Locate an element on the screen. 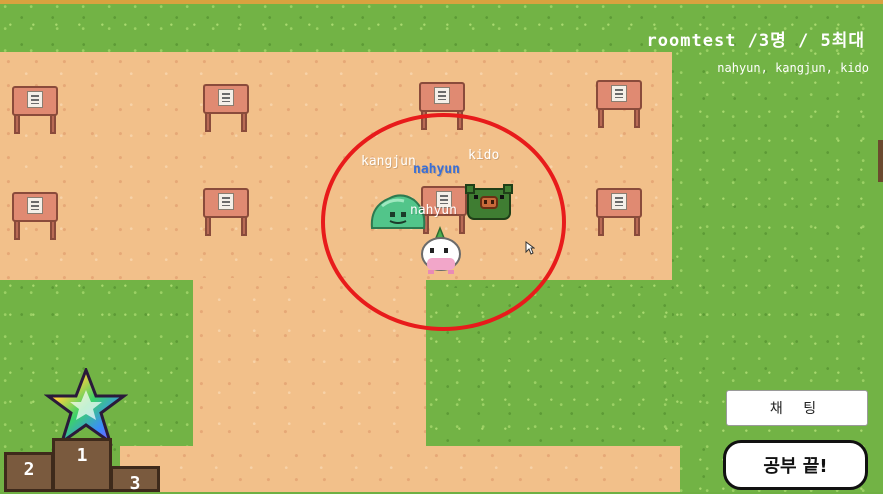  chat-button: 채 팅 is located at coordinates (797, 408).